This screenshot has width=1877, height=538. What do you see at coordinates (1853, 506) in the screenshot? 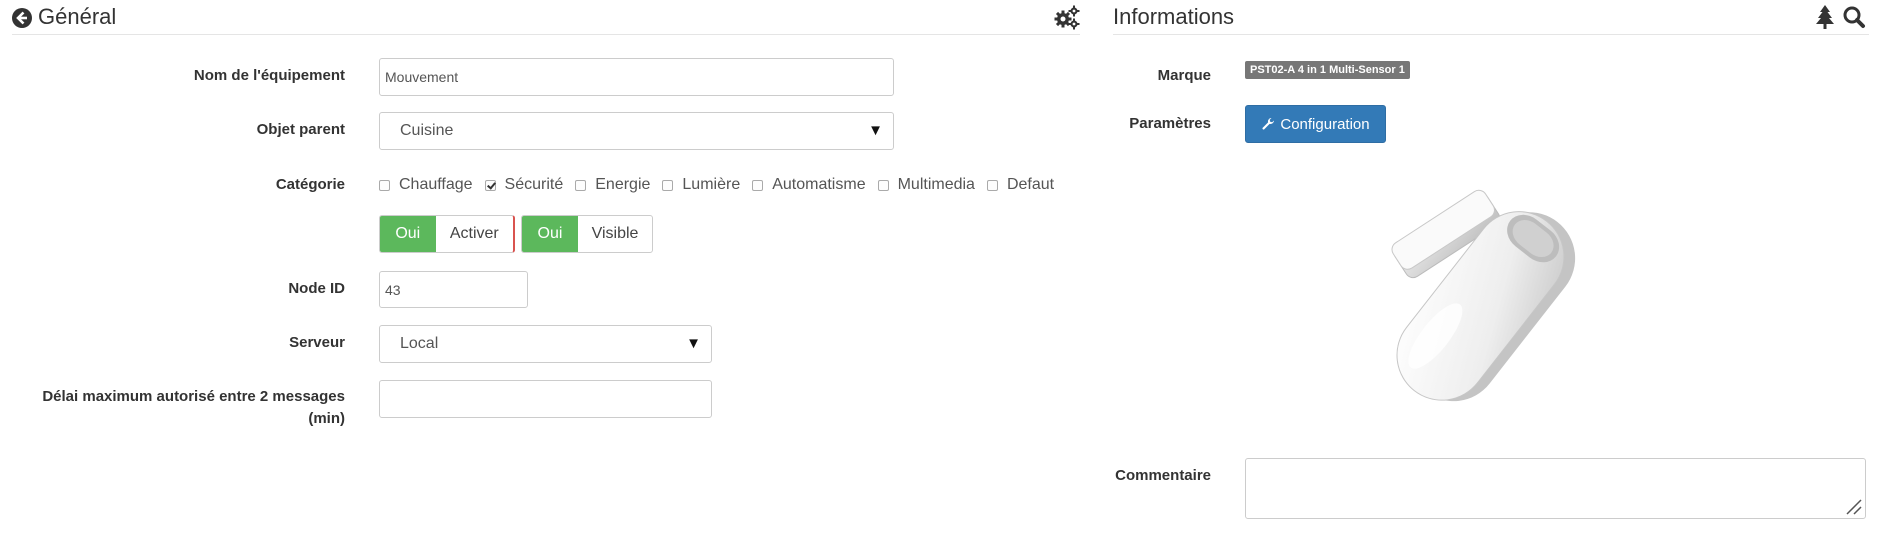
I see `resize-handle-icon` at bounding box center [1853, 506].